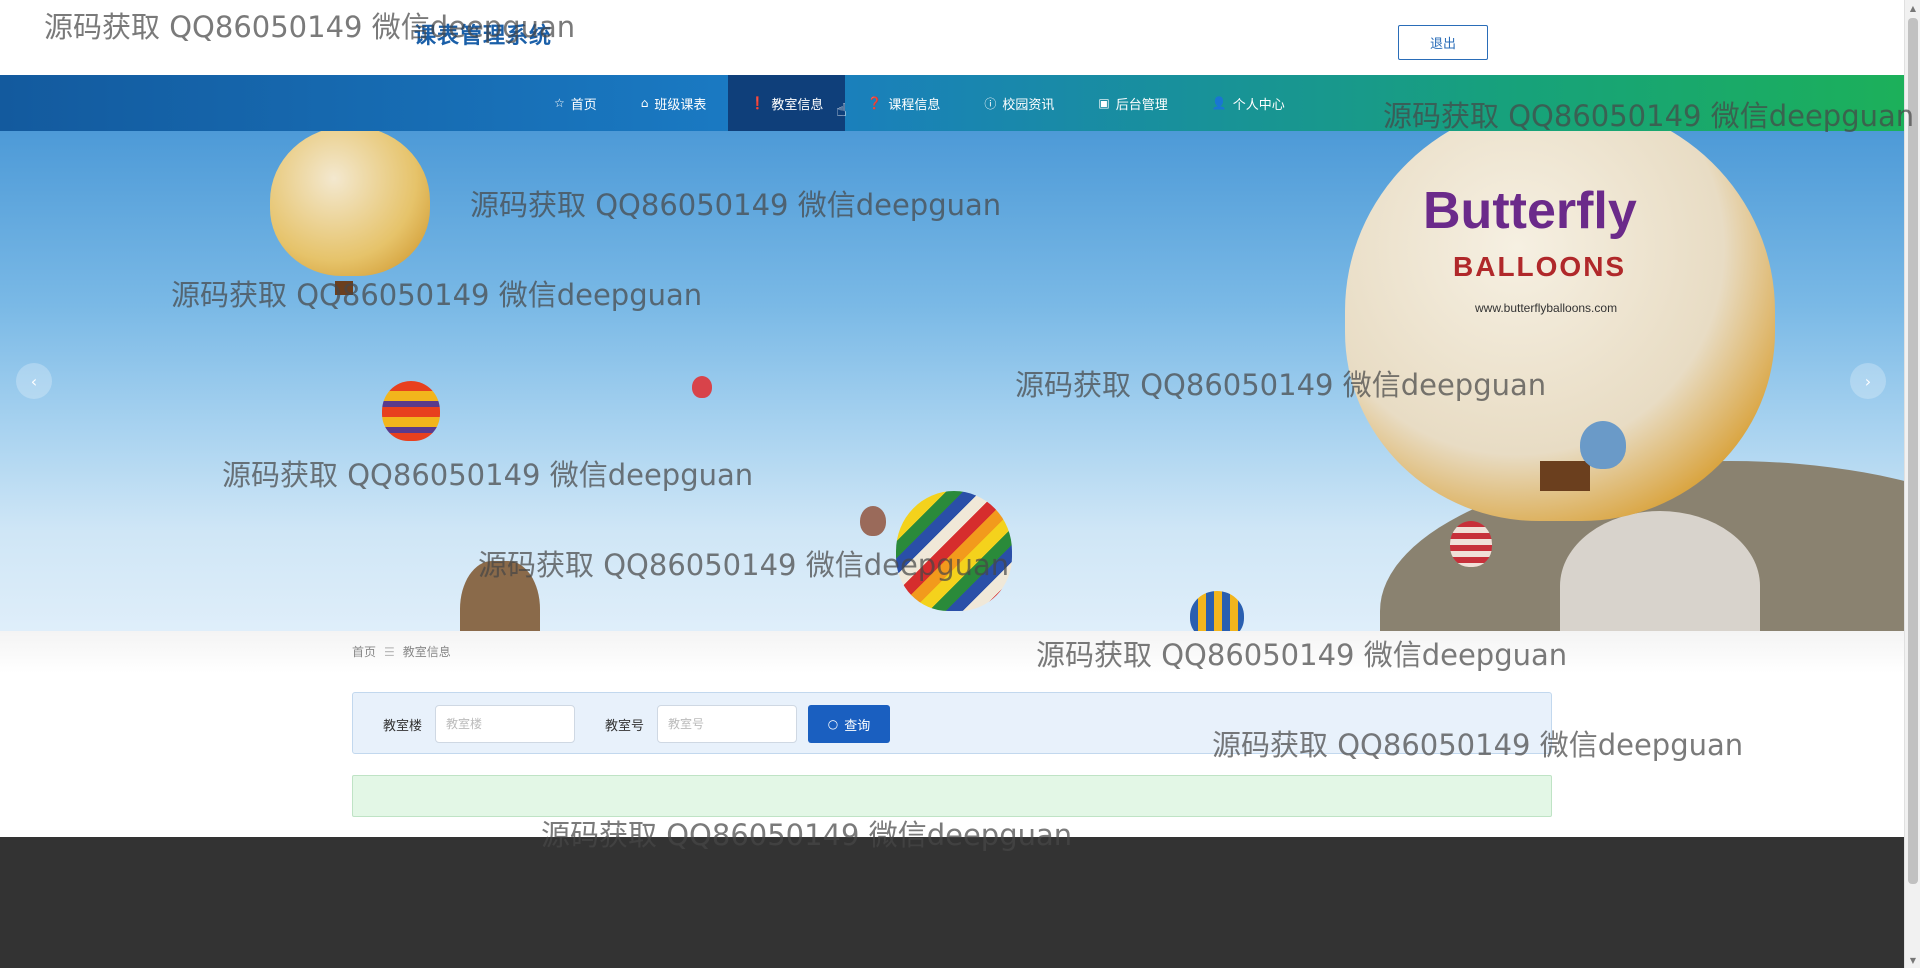 This screenshot has width=1920, height=968. I want to click on star-icon: ☆, so click(559, 103).